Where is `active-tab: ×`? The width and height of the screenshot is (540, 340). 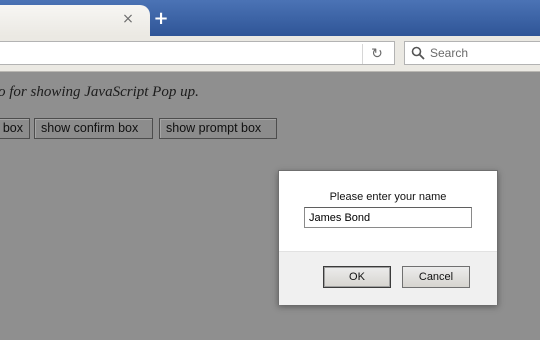
active-tab: × is located at coordinates (75, 20).